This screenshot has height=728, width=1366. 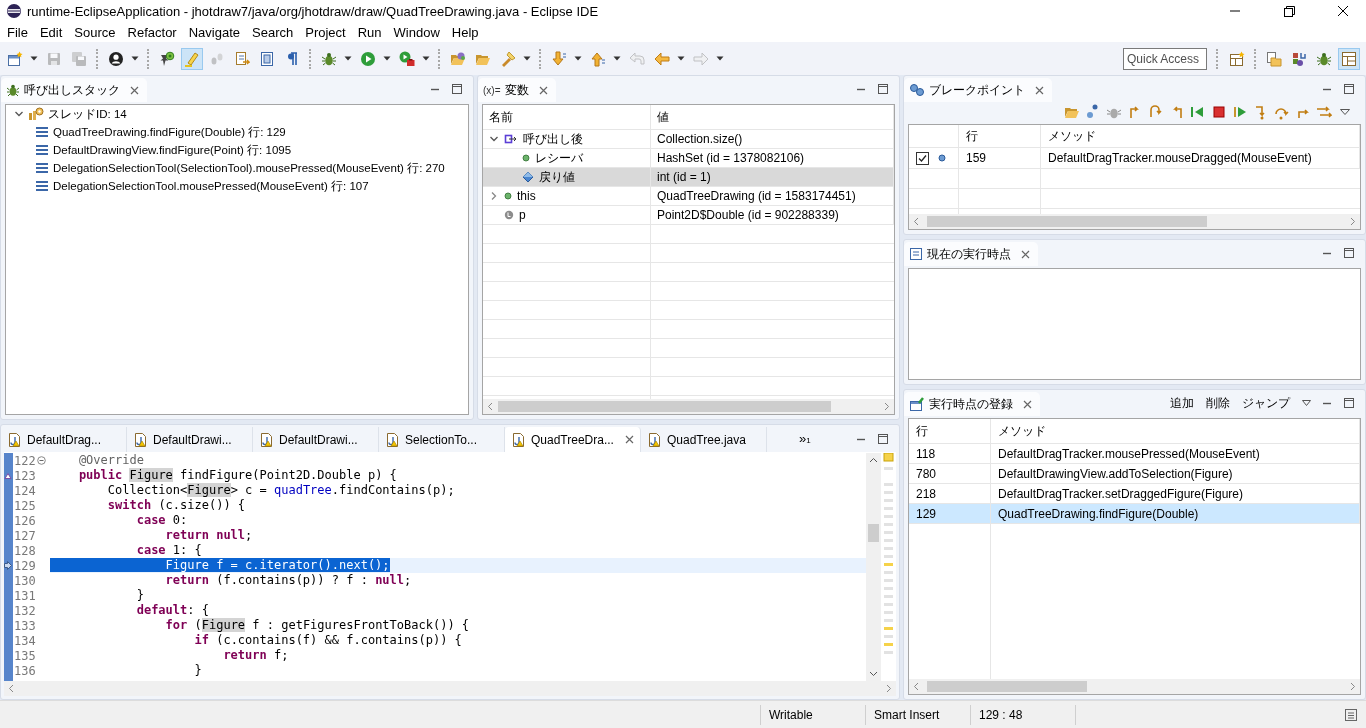 I want to click on variable-name: p, so click(x=522, y=215).